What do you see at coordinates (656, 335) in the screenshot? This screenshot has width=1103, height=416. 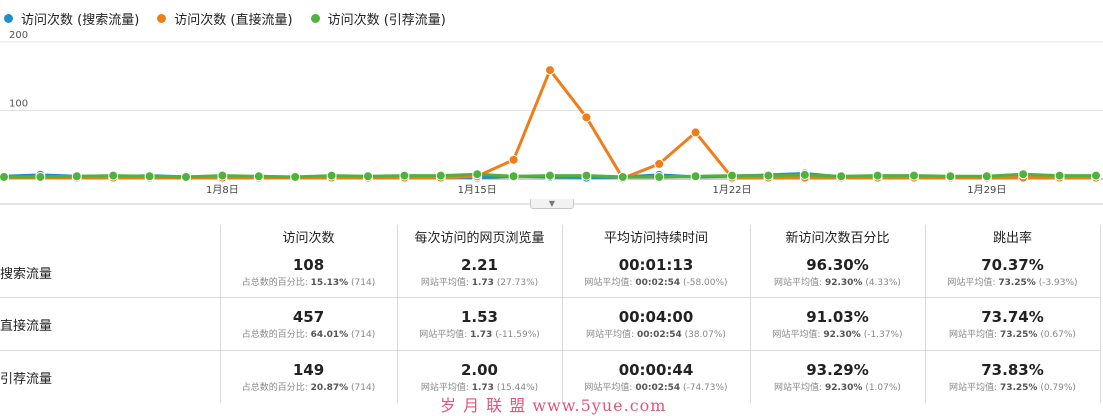 I see `metric-subtext: 网站平均值: 00:02:54 (38.07%)` at bounding box center [656, 335].